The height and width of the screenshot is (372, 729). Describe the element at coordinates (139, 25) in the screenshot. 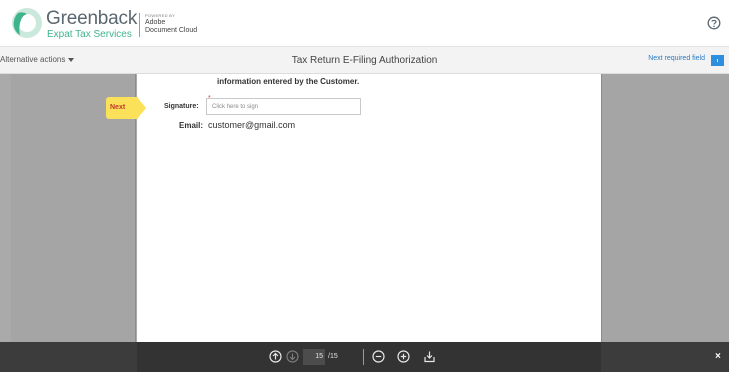

I see `header-divider` at that location.